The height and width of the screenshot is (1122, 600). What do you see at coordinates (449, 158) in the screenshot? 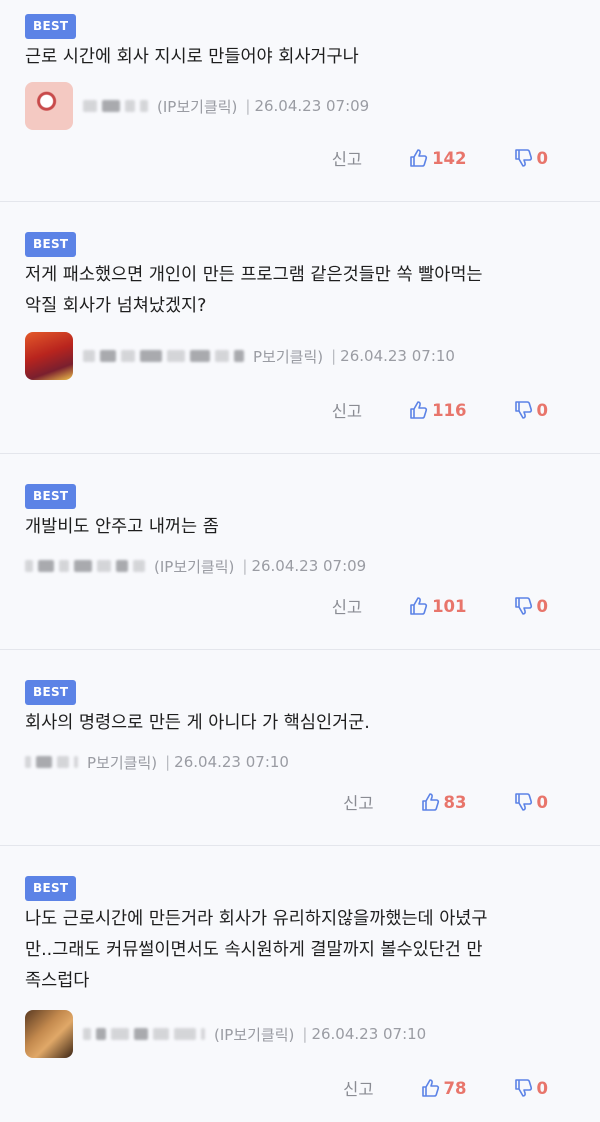
I see `like-count: 142` at bounding box center [449, 158].